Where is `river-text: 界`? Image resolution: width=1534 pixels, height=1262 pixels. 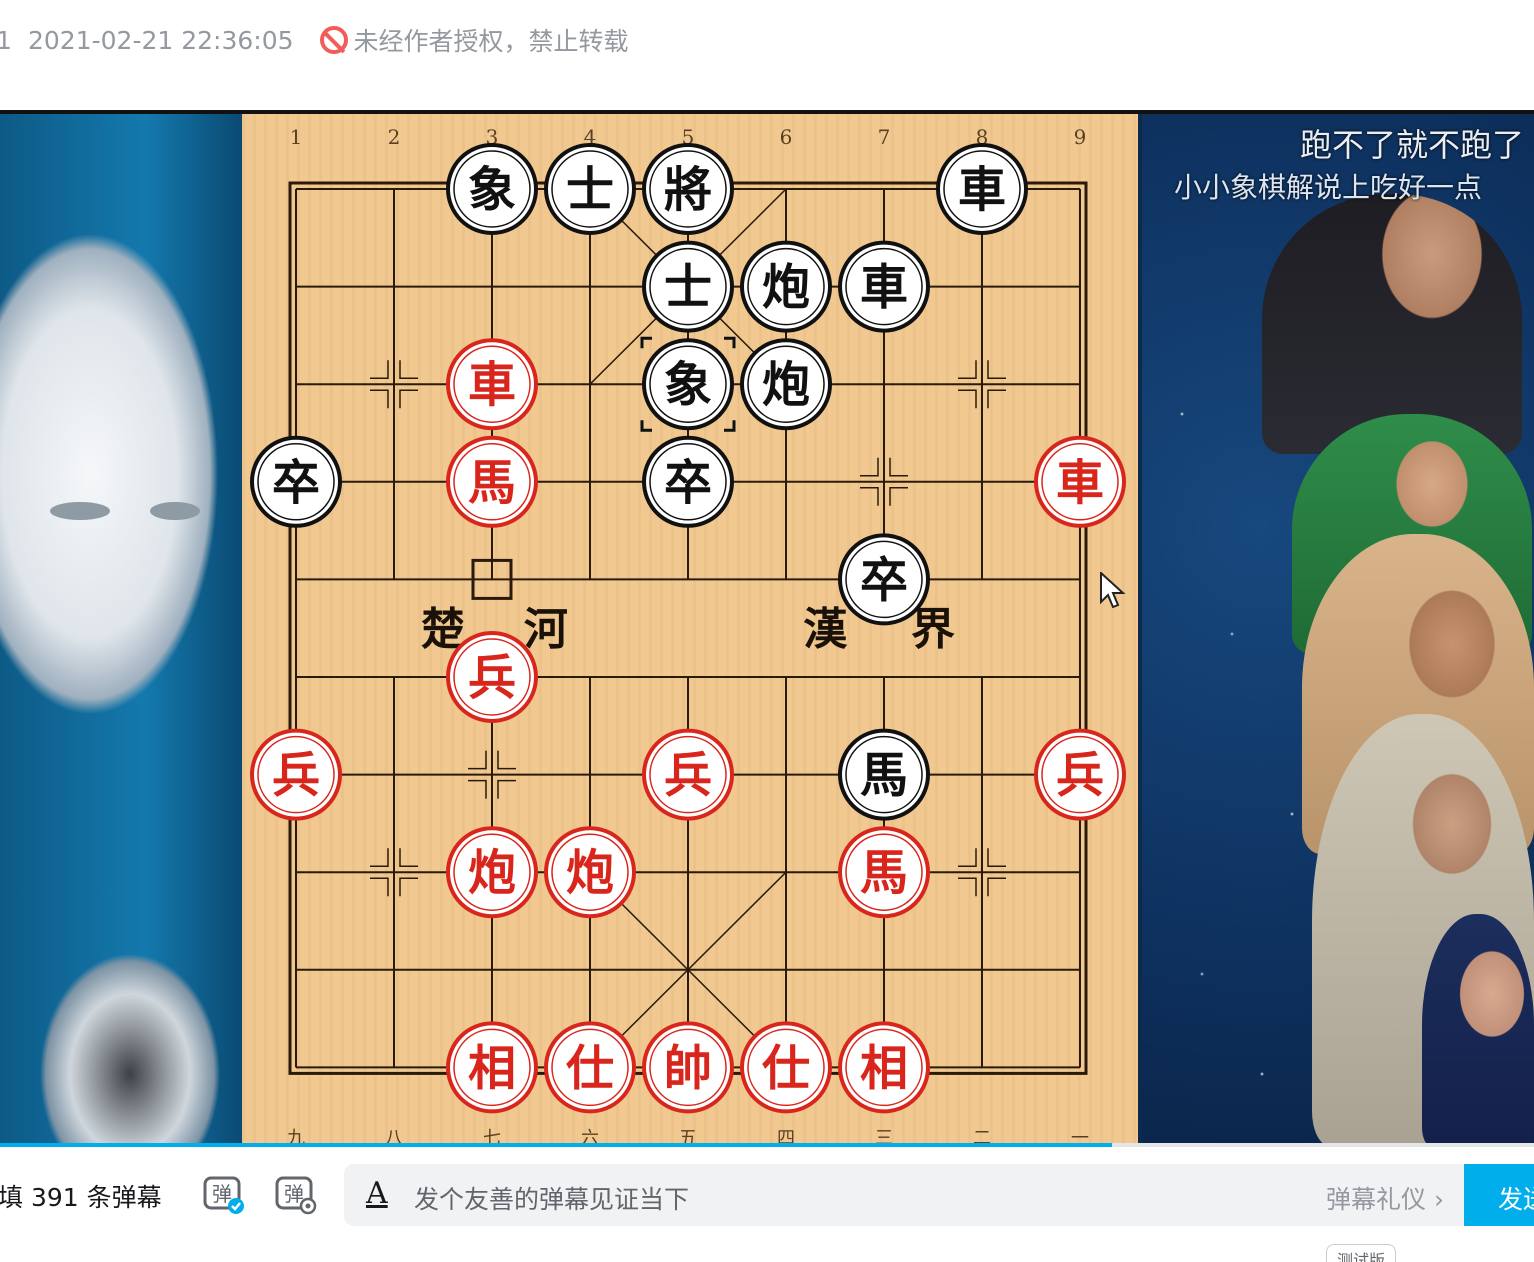
river-text: 界 is located at coordinates (933, 629).